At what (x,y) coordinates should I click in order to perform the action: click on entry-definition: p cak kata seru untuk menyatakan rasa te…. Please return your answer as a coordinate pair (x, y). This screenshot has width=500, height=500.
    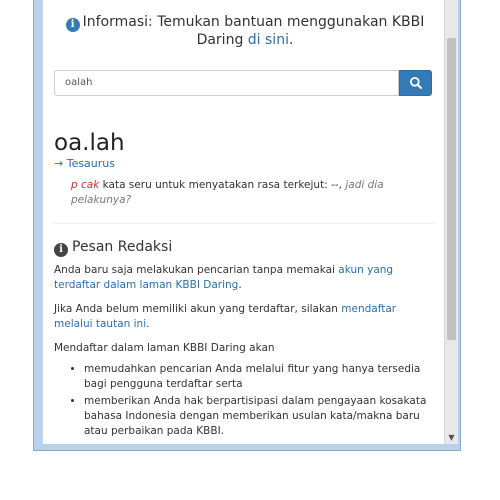
    Looking at the image, I should click on (252, 193).